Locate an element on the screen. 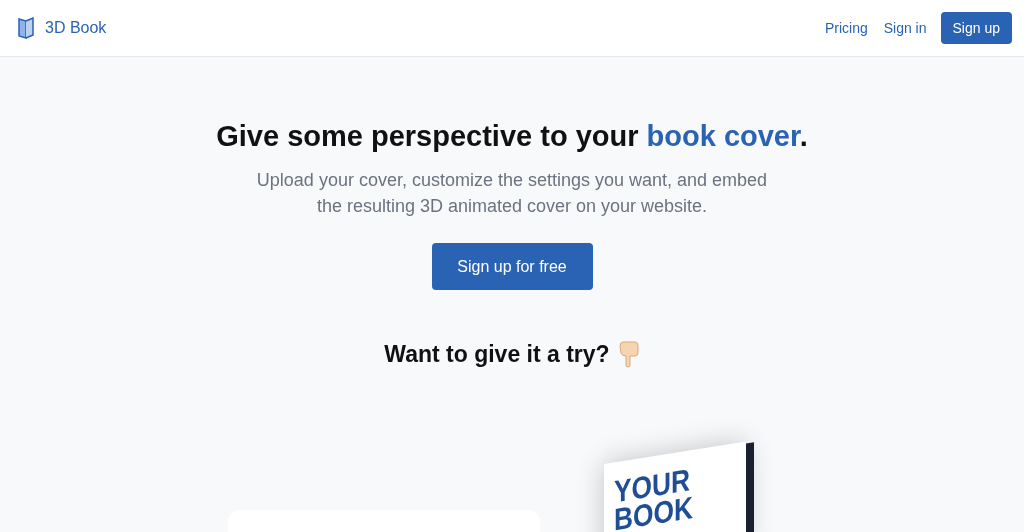 The width and height of the screenshot is (1024, 532). sign-up-button: Sign up is located at coordinates (976, 28).